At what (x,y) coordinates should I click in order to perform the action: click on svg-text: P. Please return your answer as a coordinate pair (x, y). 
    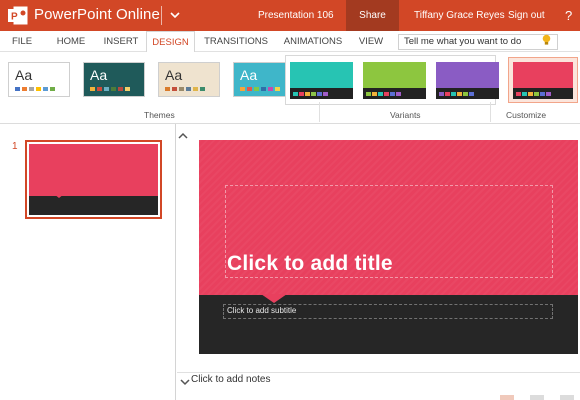
    Looking at the image, I should click on (14, 17).